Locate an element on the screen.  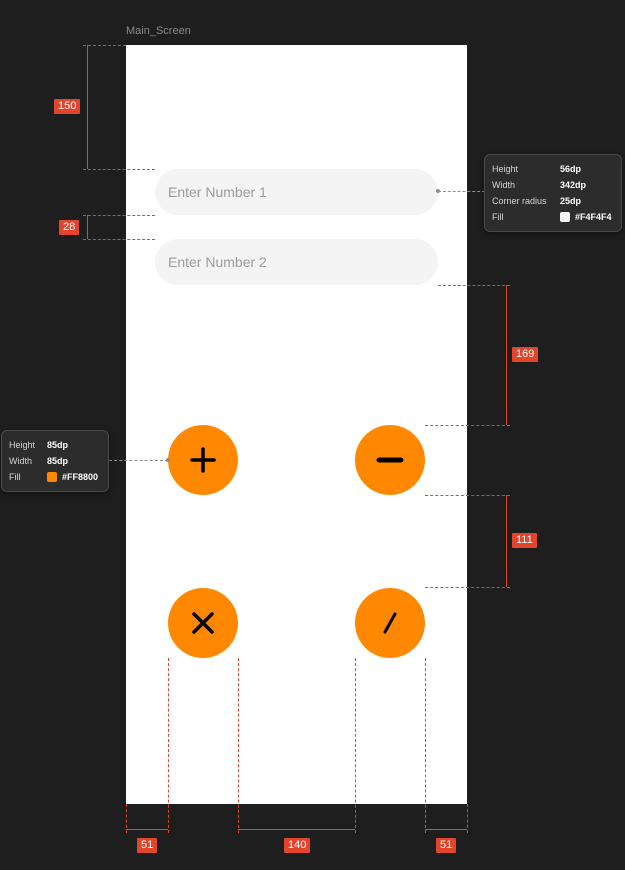
number-1-placeholder: Enter Number 1 is located at coordinates (217, 192).